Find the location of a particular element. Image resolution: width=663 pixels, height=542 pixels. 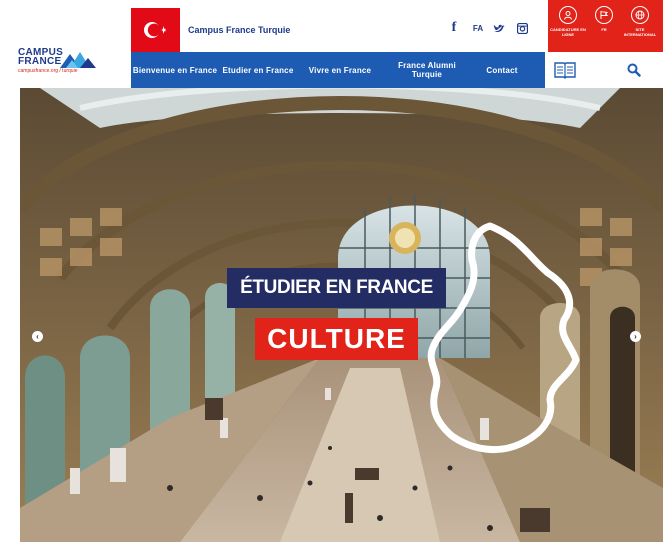

turkey-flag-icon is located at coordinates (154, 30).